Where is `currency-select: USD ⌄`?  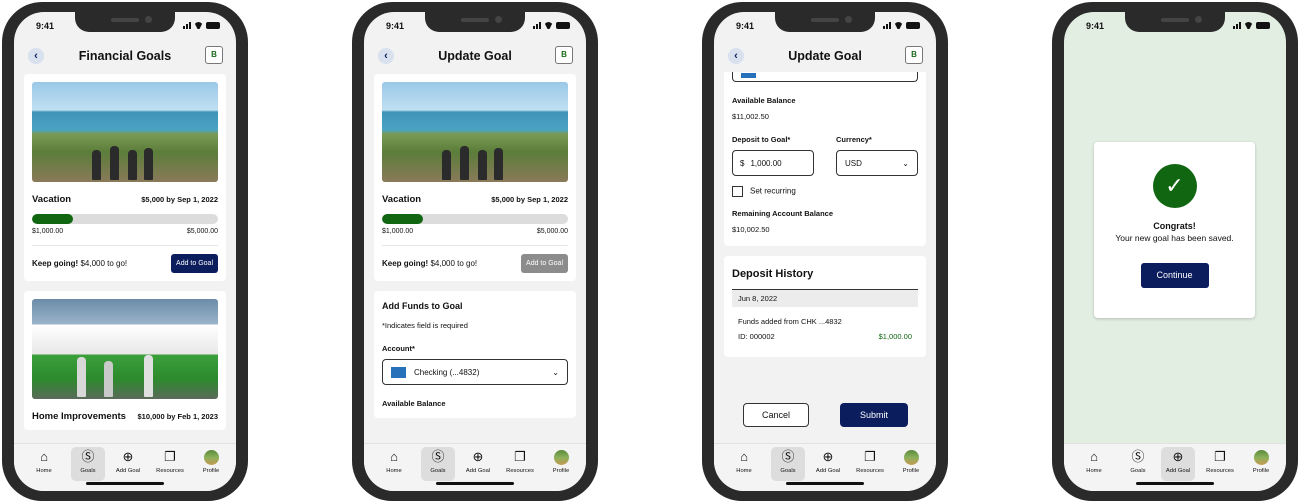 currency-select: USD ⌄ is located at coordinates (877, 163).